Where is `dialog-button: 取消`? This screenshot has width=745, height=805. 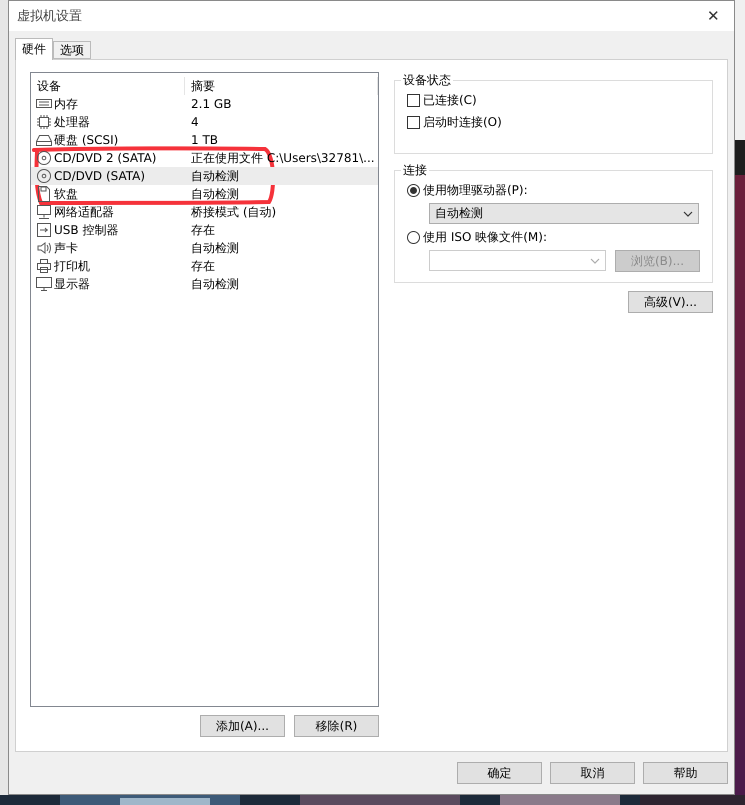 dialog-button: 取消 is located at coordinates (592, 773).